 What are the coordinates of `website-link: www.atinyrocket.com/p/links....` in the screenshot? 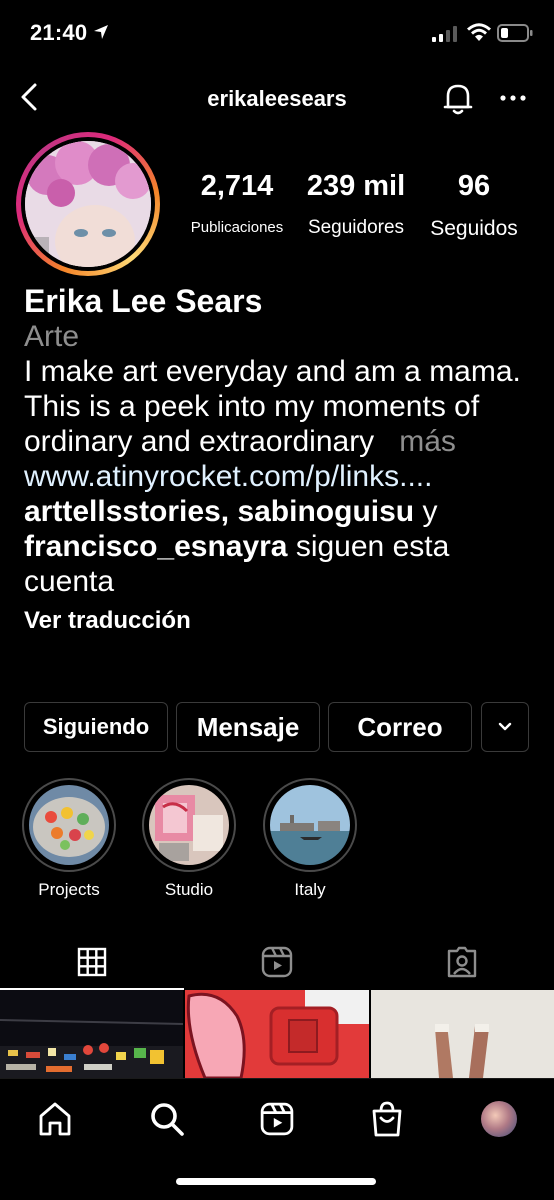 It's located at (284, 476).